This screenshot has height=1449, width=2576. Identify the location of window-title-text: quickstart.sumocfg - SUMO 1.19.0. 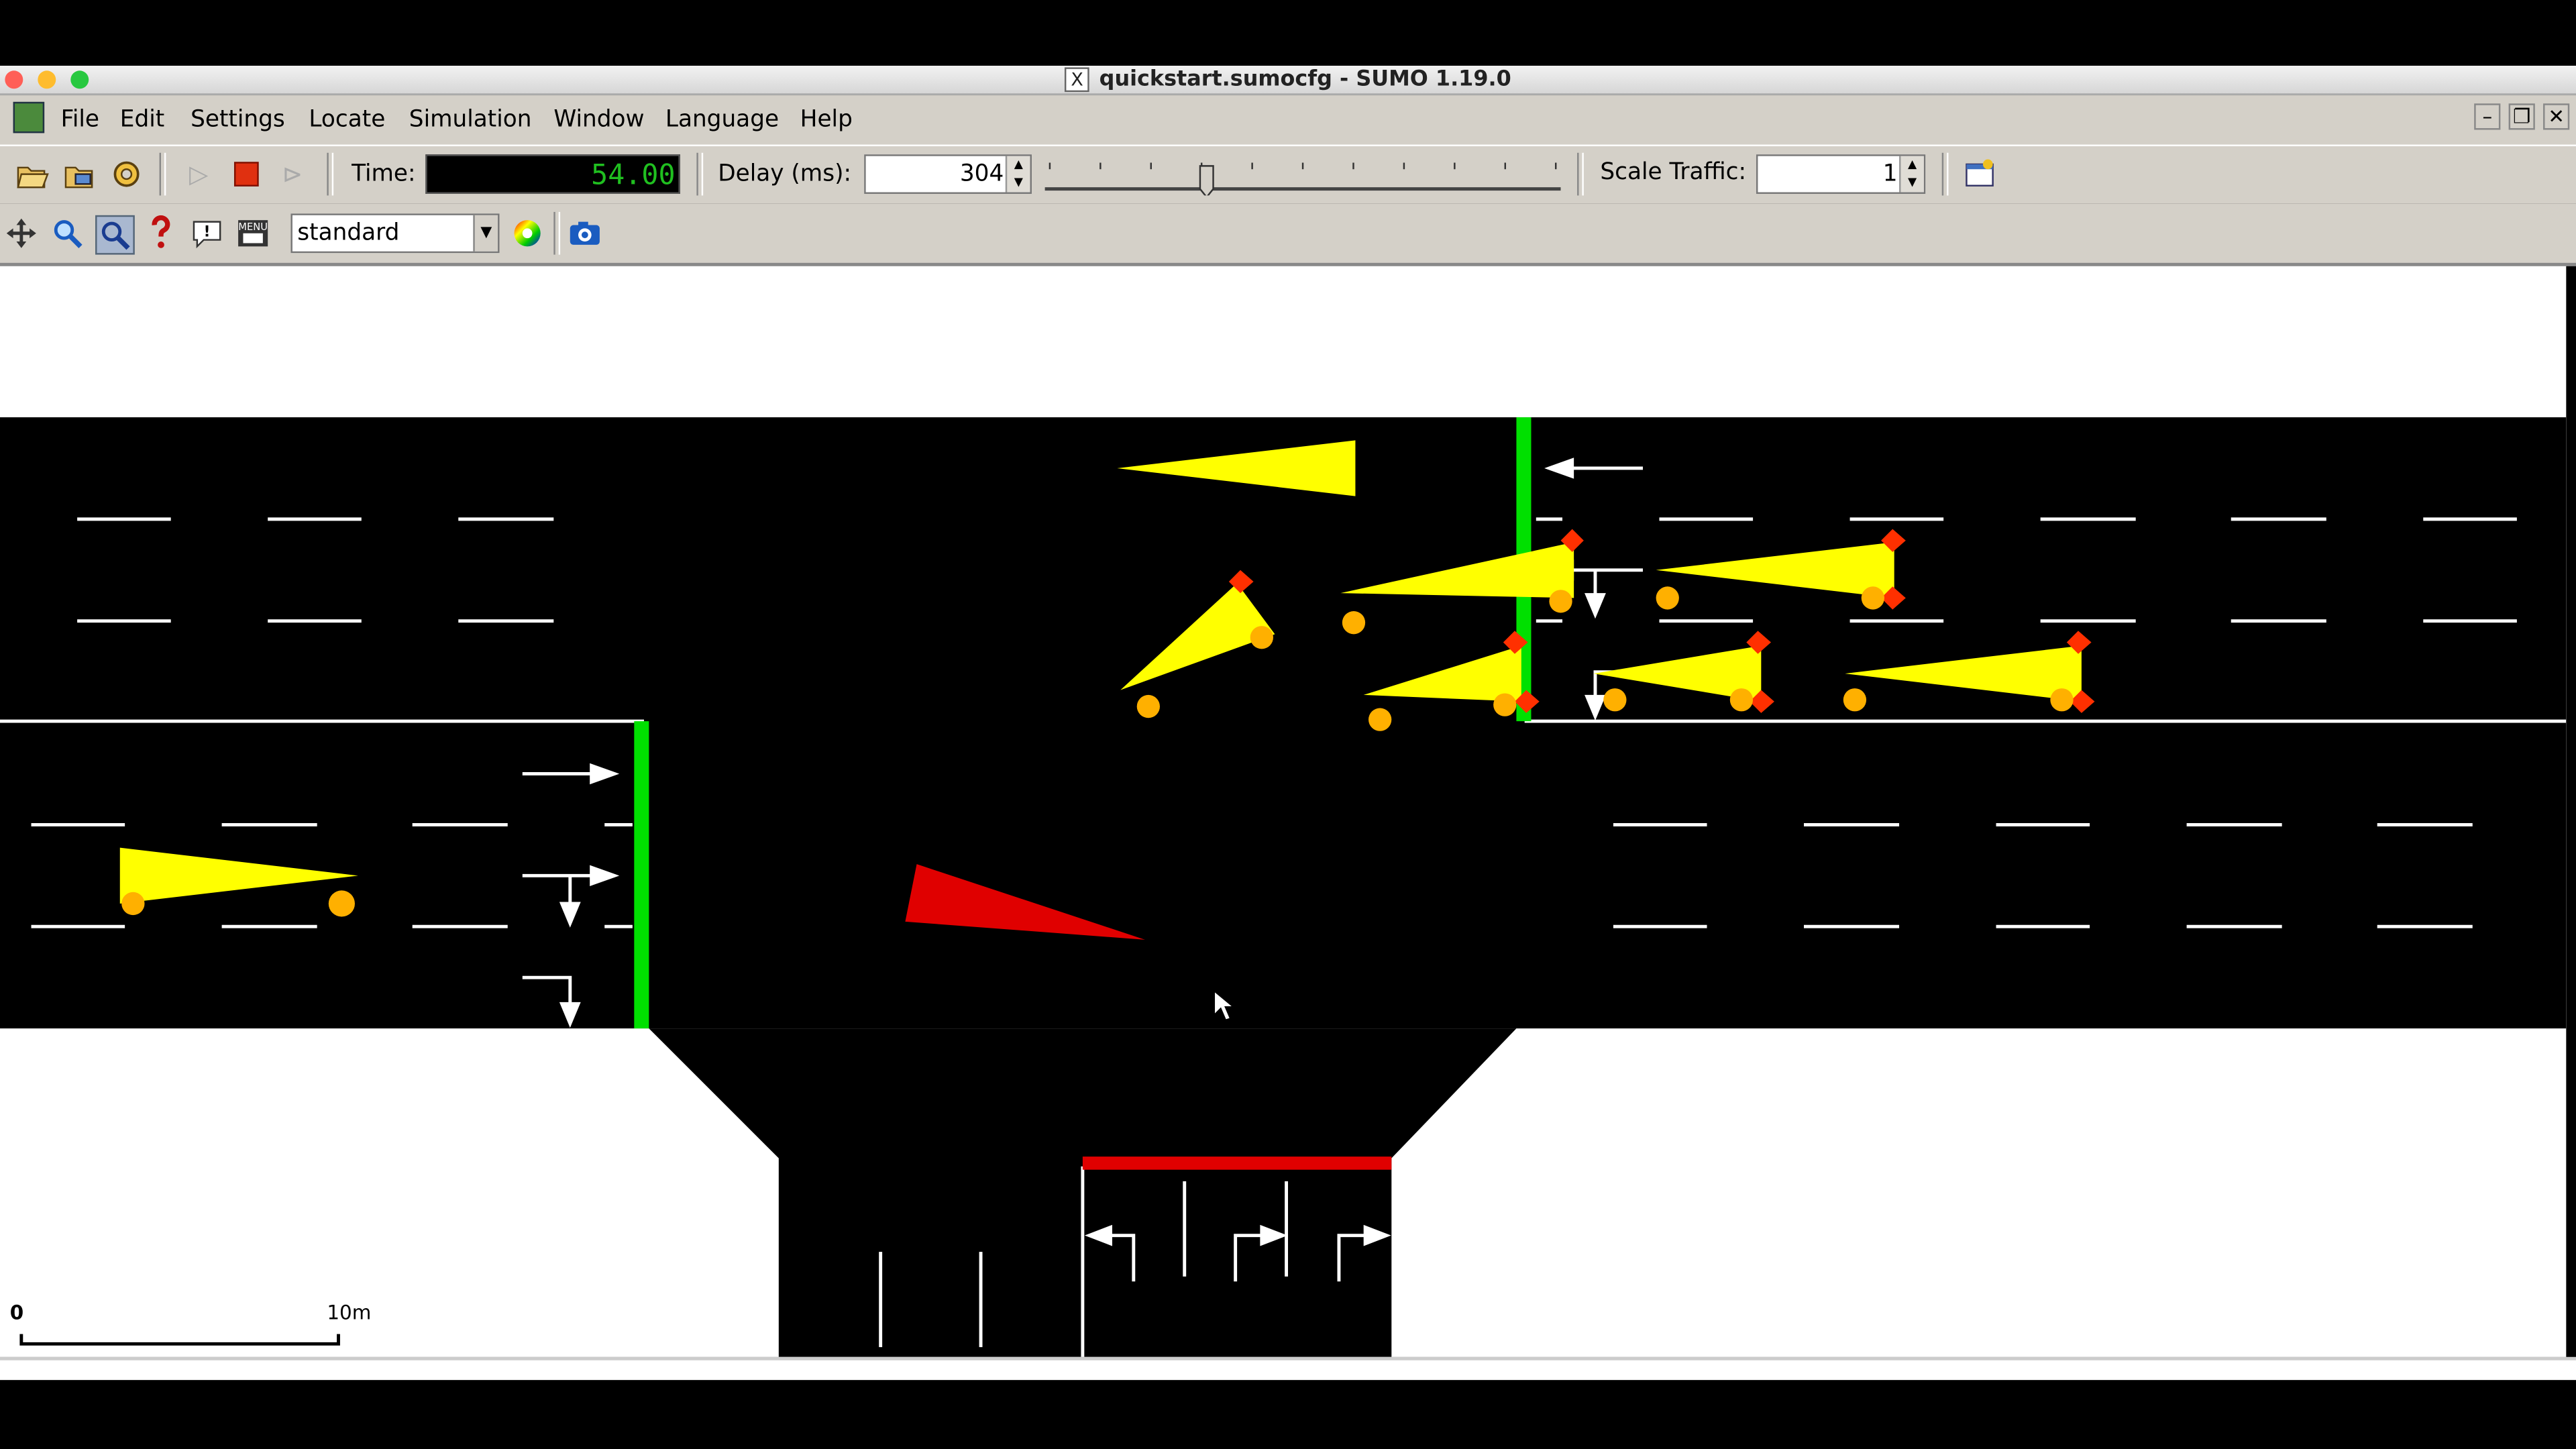
(1305, 80).